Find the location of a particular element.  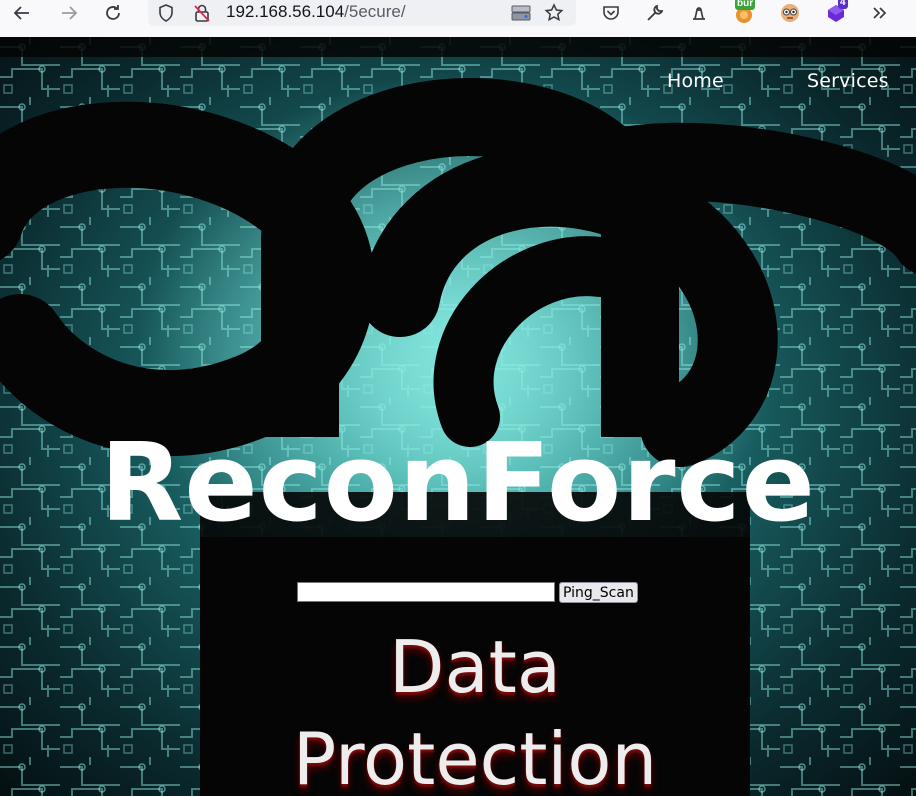

extension-badge-icon: 4 is located at coordinates (836, 13).